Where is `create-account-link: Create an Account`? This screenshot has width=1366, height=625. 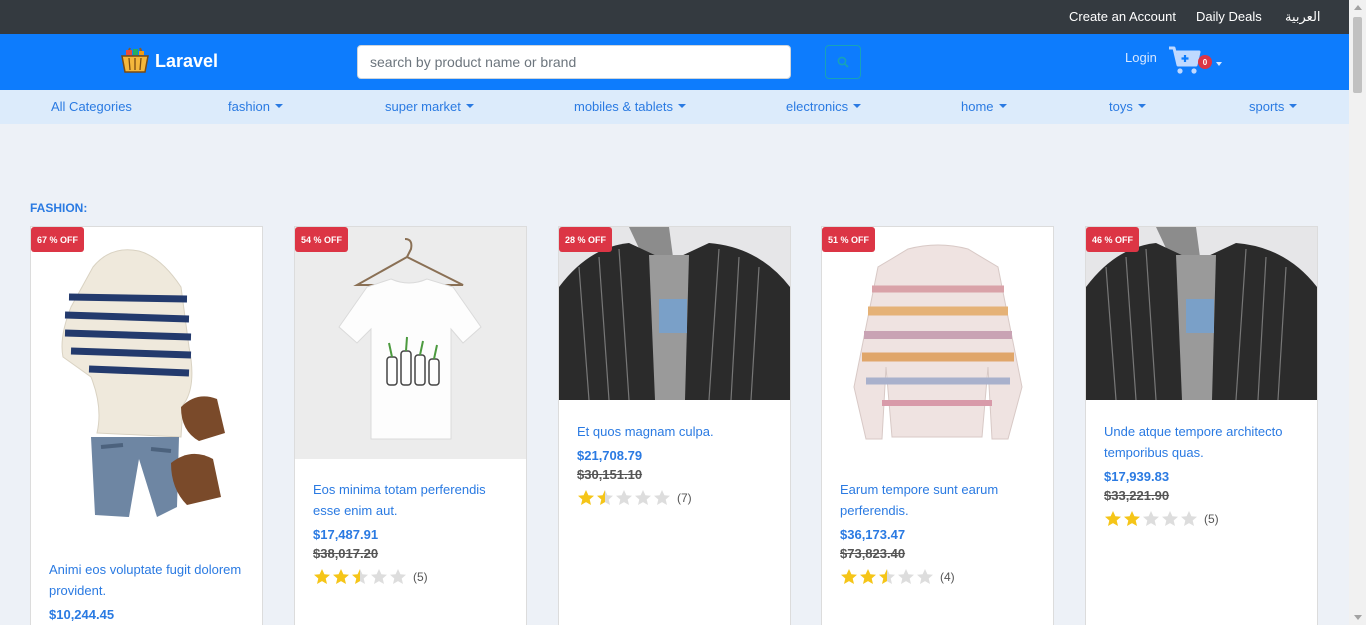
create-account-link: Create an Account is located at coordinates (1122, 16).